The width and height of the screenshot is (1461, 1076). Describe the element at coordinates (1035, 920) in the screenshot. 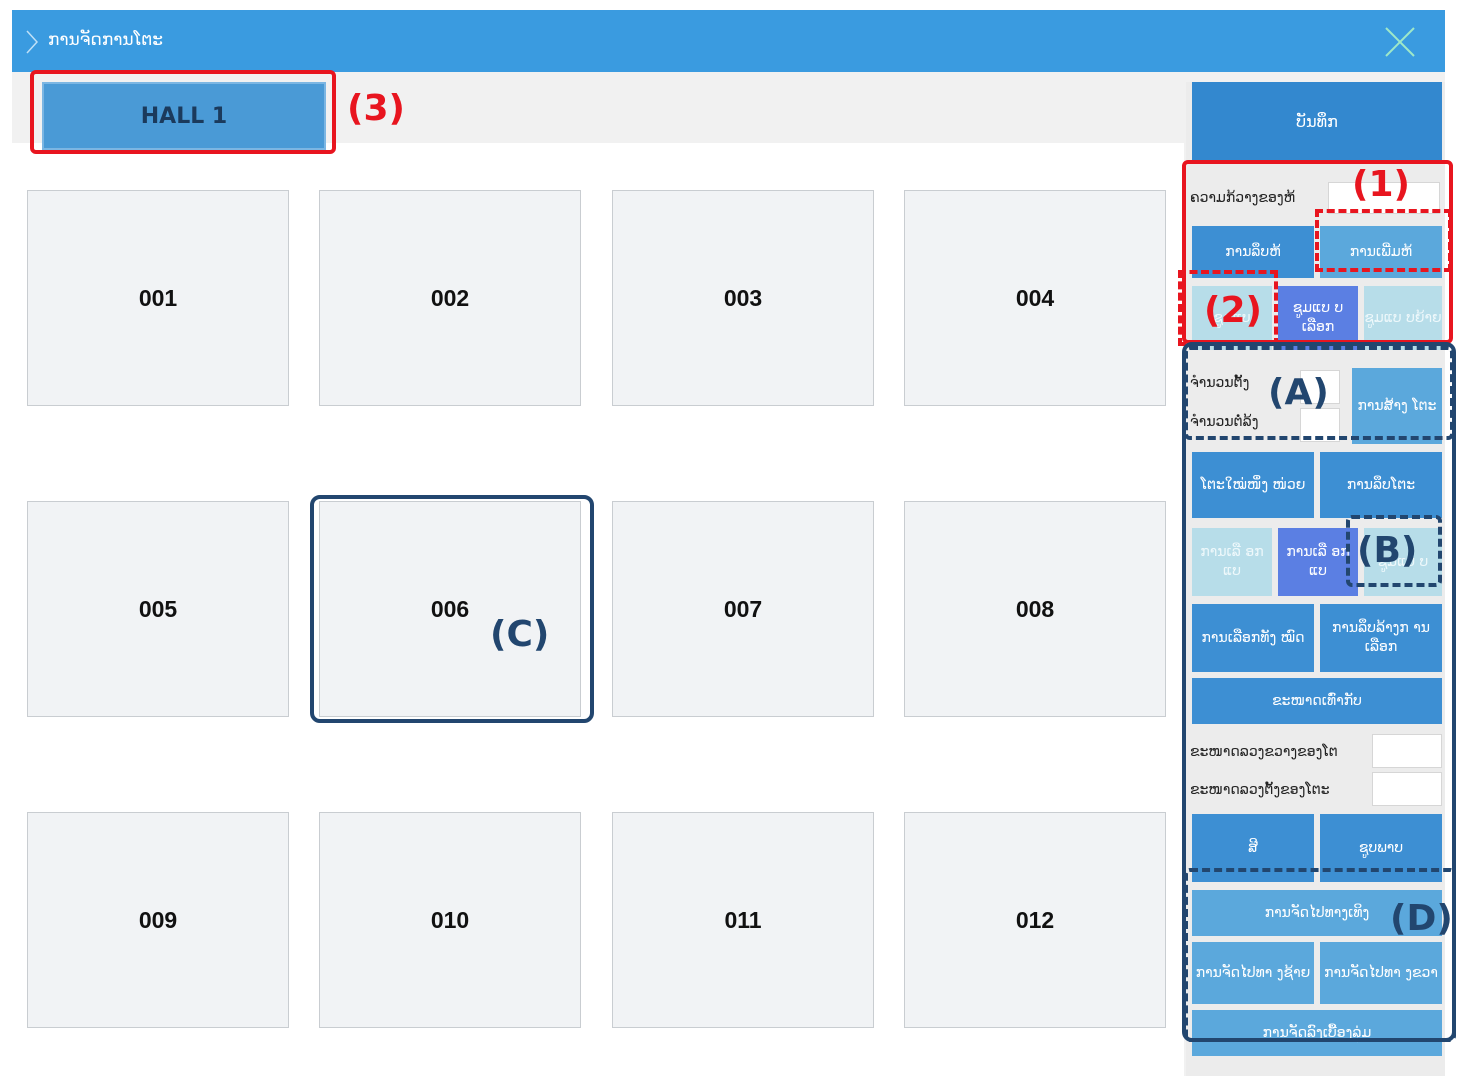

I see `table-item: 012` at that location.